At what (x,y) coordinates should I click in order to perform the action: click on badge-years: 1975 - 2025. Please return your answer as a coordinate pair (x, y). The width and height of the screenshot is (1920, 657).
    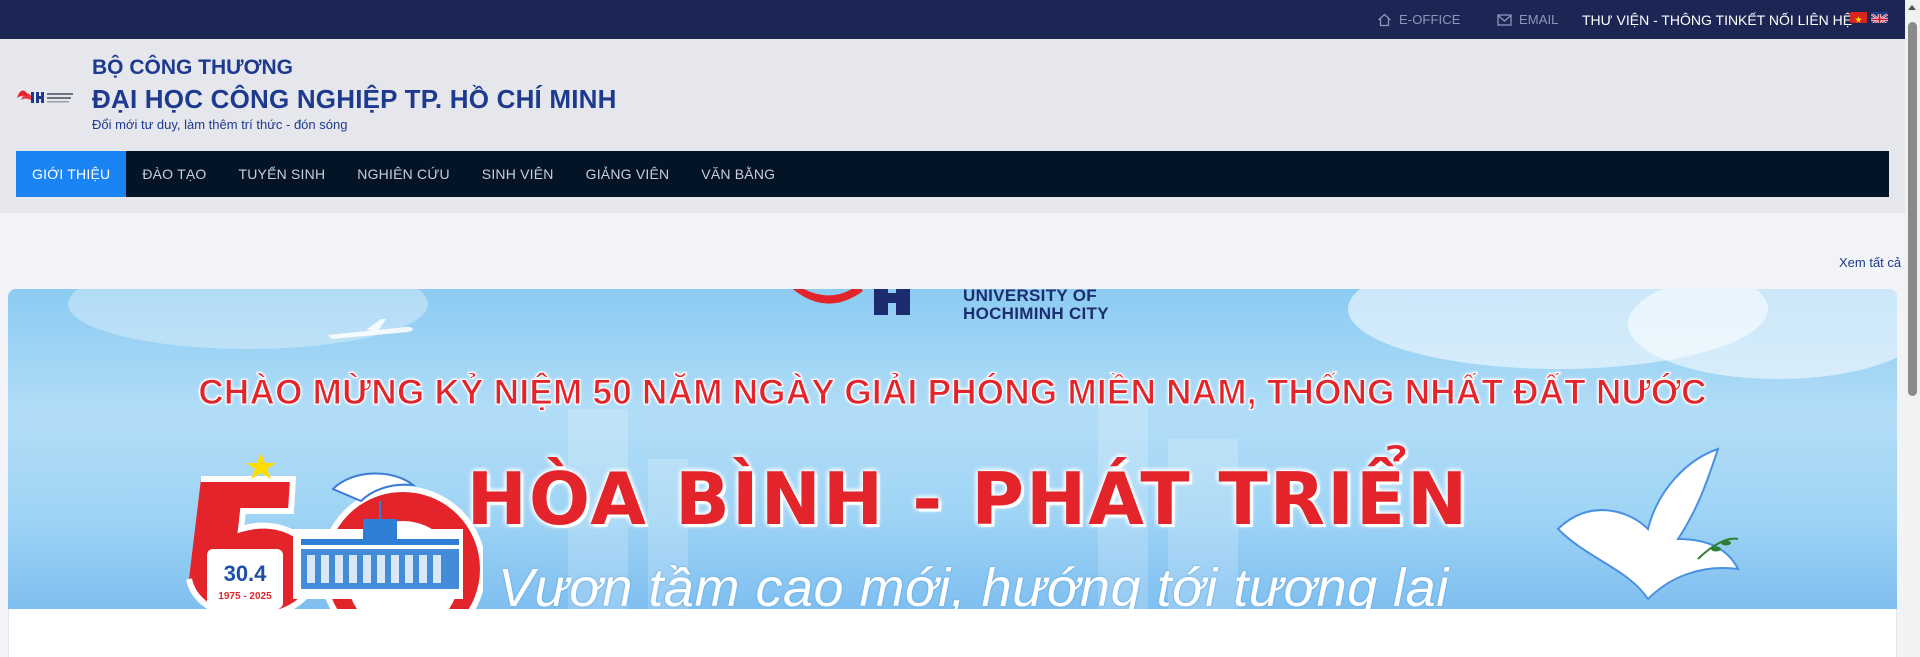
    Looking at the image, I should click on (245, 596).